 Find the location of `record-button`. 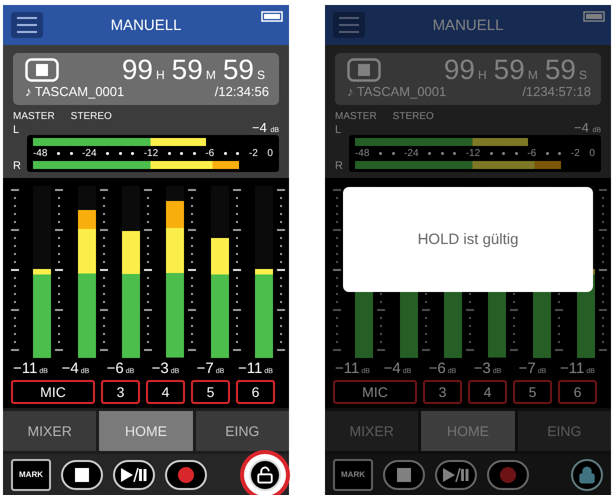

record-button is located at coordinates (186, 475).